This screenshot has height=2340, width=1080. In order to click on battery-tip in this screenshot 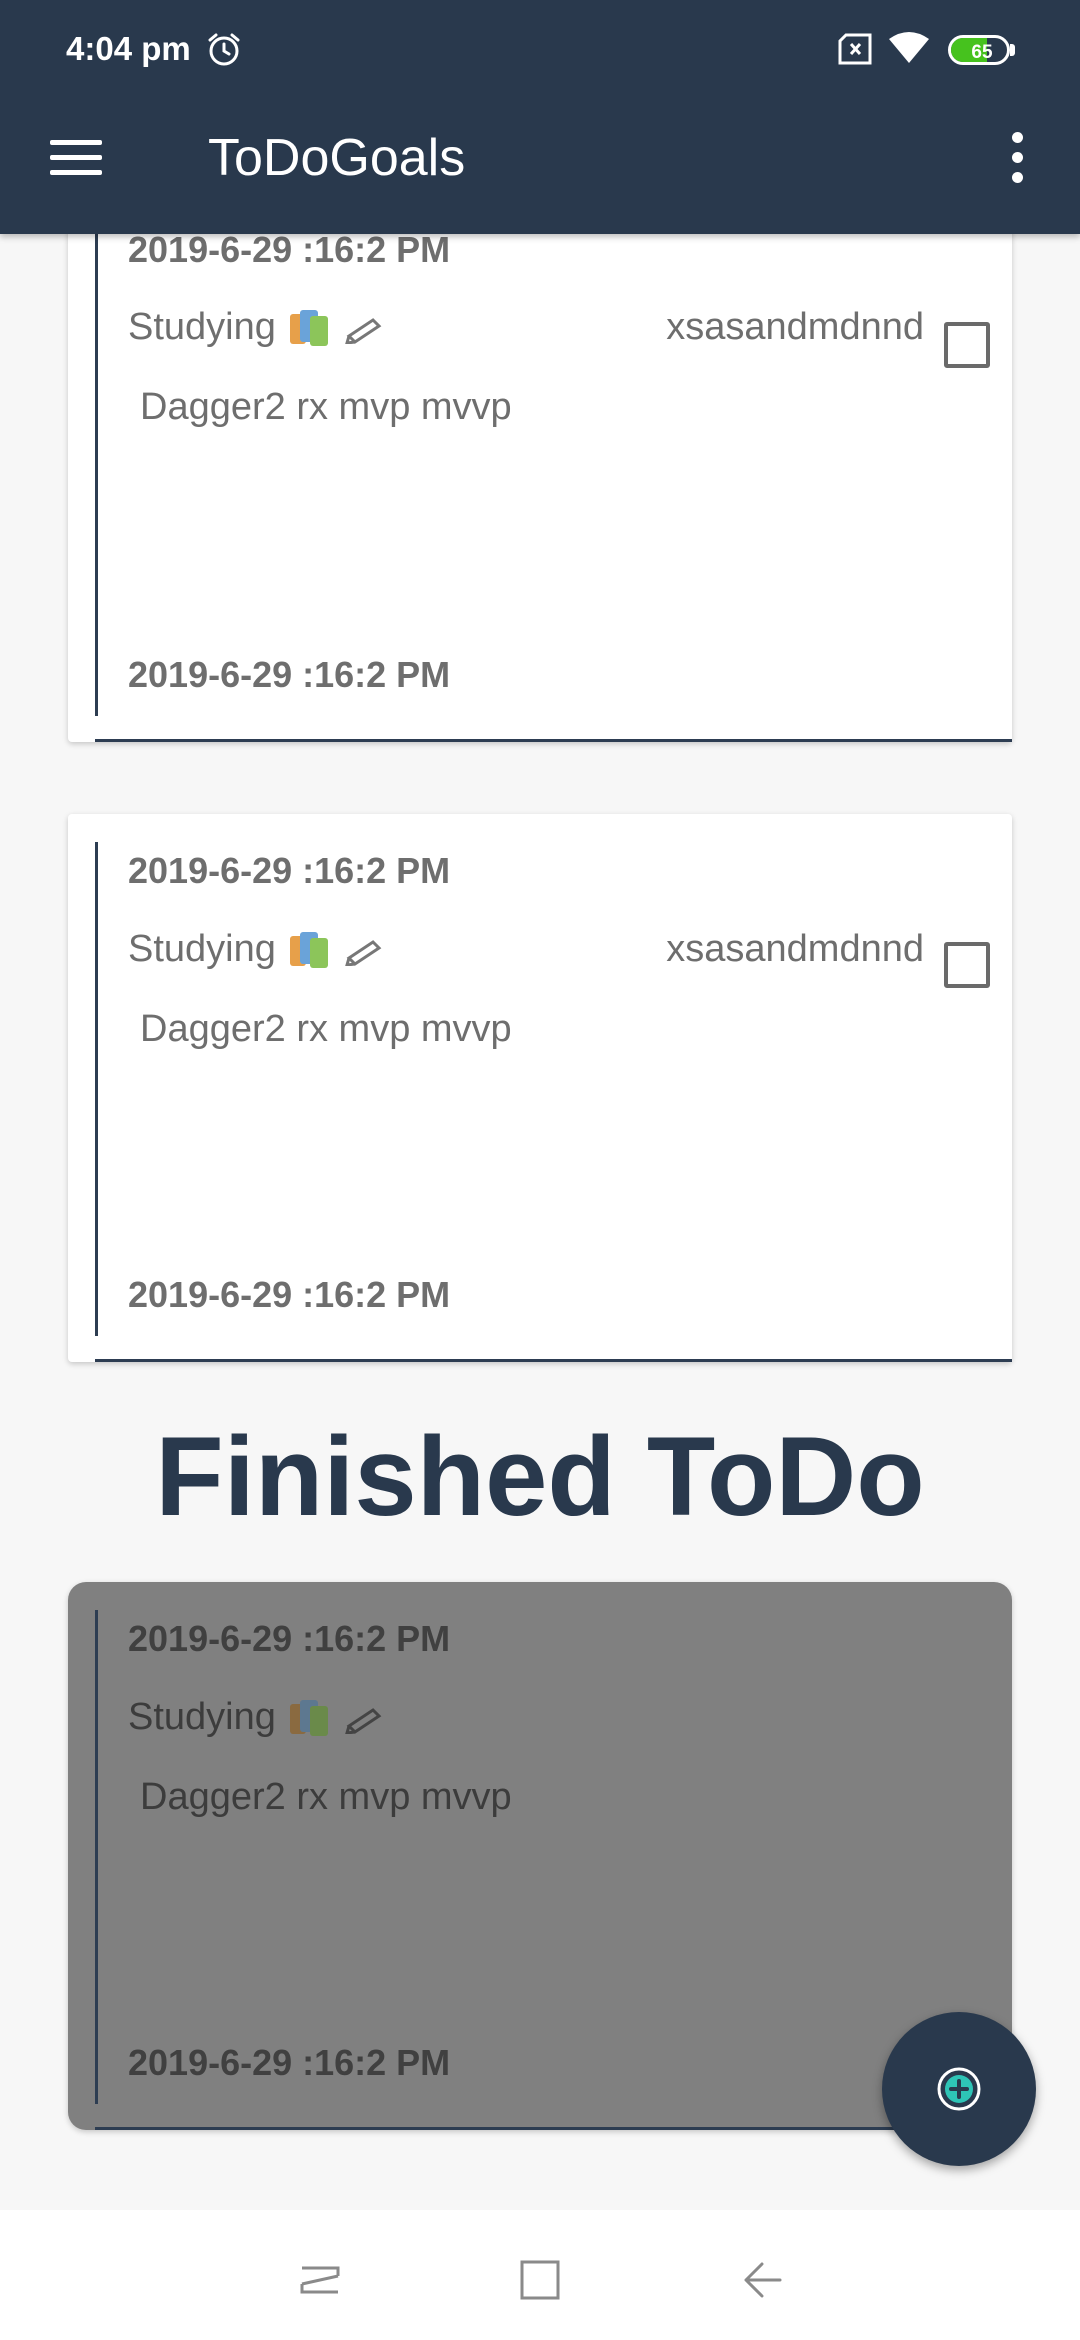, I will do `click(1012, 50)`.